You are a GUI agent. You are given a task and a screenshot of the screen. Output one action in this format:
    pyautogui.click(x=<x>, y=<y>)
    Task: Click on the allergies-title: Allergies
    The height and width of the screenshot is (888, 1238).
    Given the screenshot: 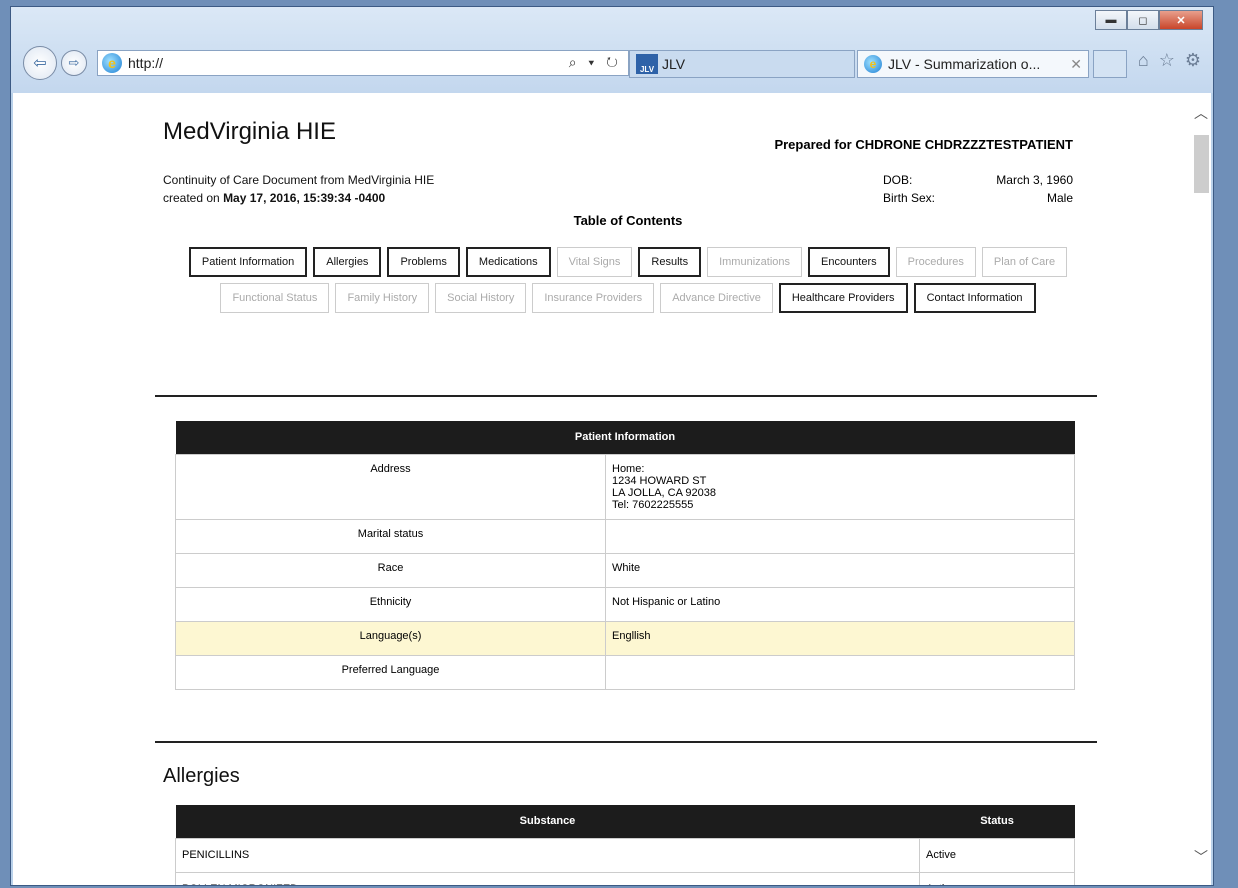 What is the action you would take?
    pyautogui.click(x=201, y=776)
    